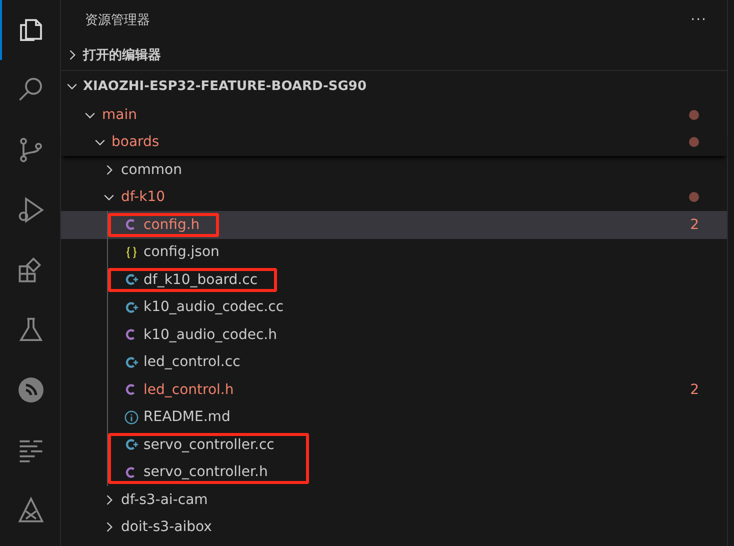  Describe the element at coordinates (394, 527) in the screenshot. I see `folder-row: doit-s3-aibox` at that location.